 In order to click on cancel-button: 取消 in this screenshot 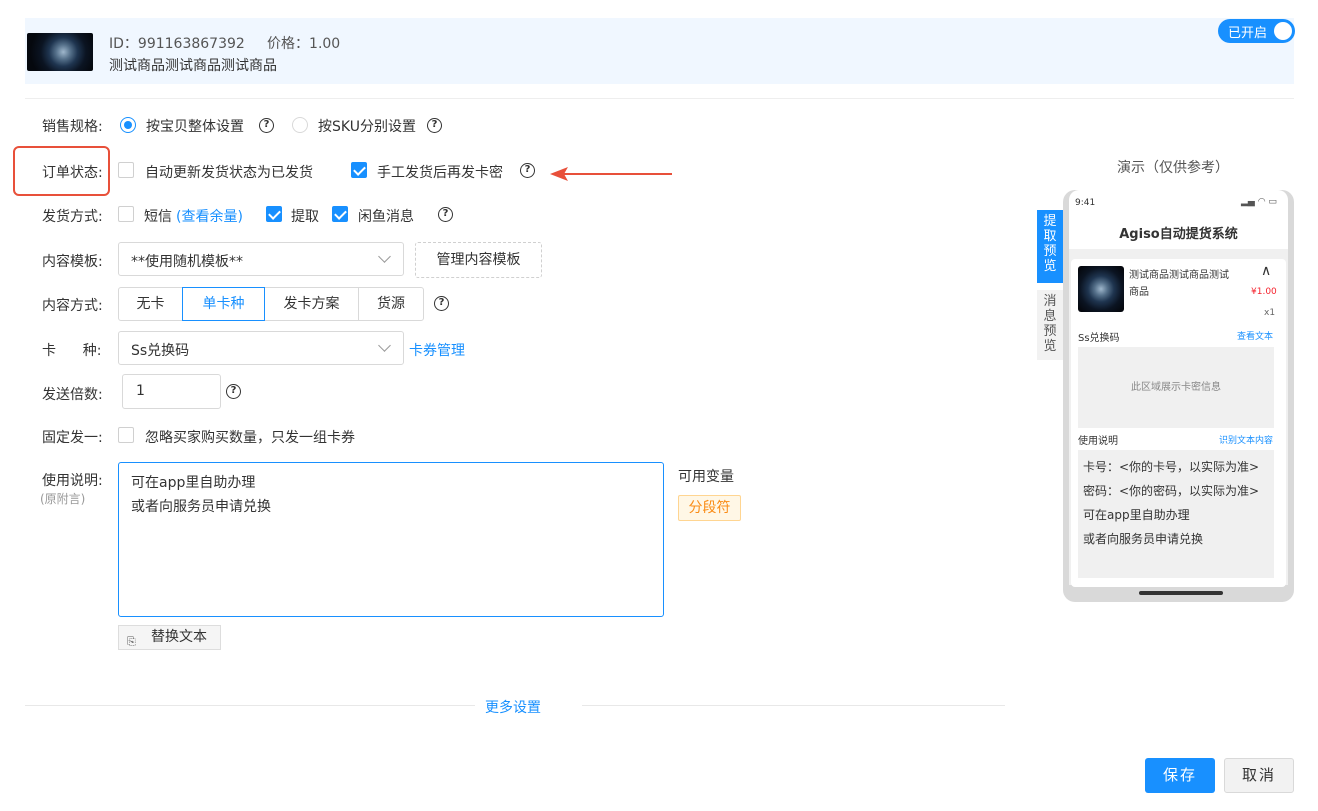, I will do `click(1259, 775)`.